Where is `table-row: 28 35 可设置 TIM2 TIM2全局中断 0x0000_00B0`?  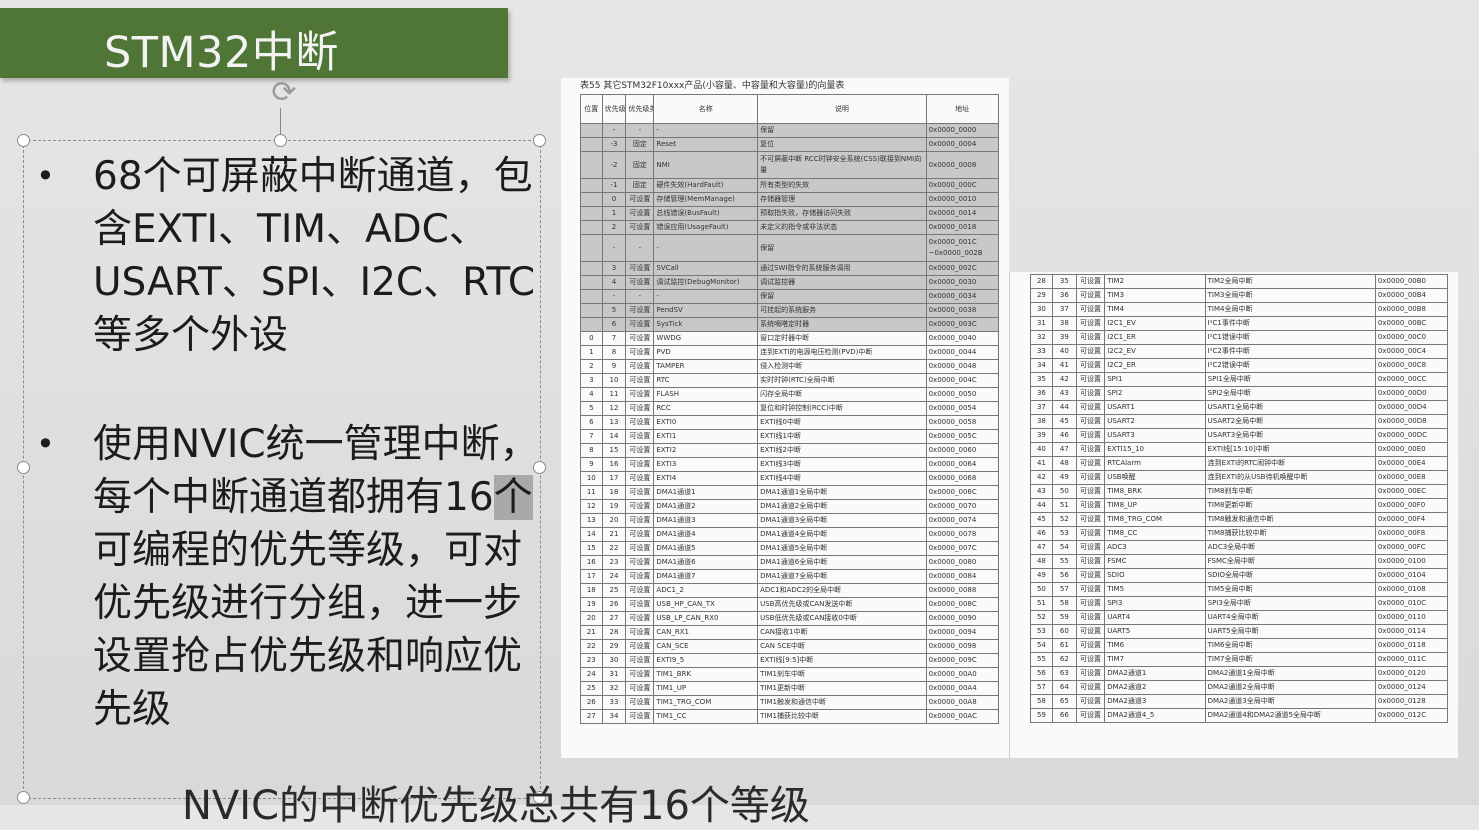
table-row: 28 35 可设置 TIM2 TIM2全局中断 0x0000_00B0 is located at coordinates (1239, 281).